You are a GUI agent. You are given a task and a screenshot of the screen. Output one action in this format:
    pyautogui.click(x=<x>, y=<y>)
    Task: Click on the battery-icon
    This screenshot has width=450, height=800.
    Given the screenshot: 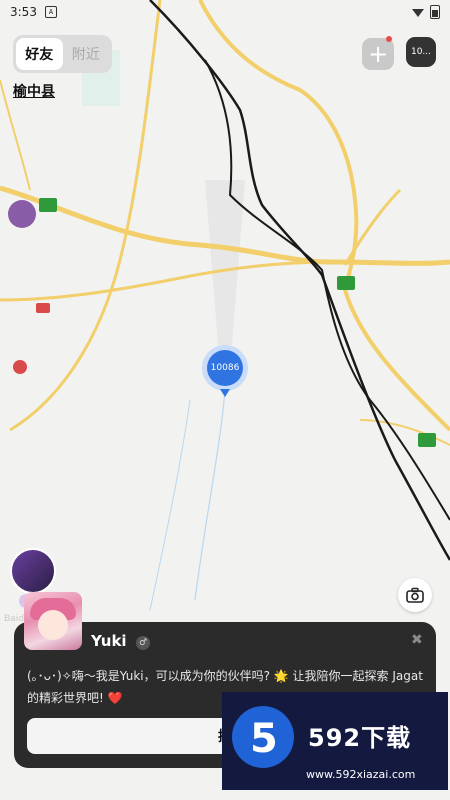 What is the action you would take?
    pyautogui.click(x=435, y=12)
    